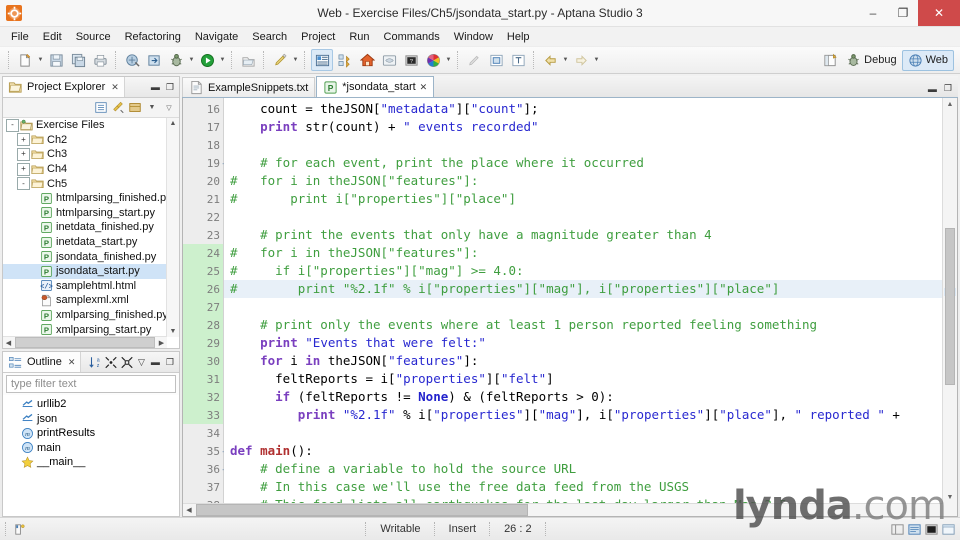 This screenshot has height=540, width=960. What do you see at coordinates (565, 60) in the screenshot?
I see `back-dropdown-caret: ▼` at bounding box center [565, 60].